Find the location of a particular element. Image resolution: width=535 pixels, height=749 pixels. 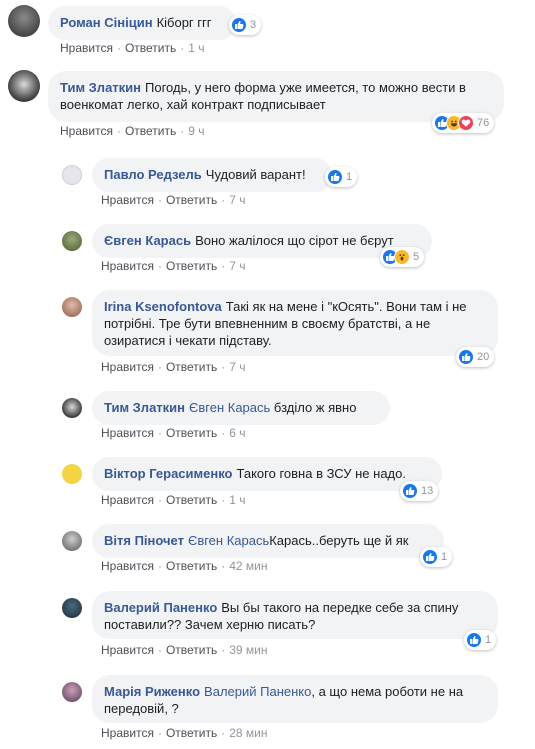

reaction-summary: 3 is located at coordinates (245, 25).